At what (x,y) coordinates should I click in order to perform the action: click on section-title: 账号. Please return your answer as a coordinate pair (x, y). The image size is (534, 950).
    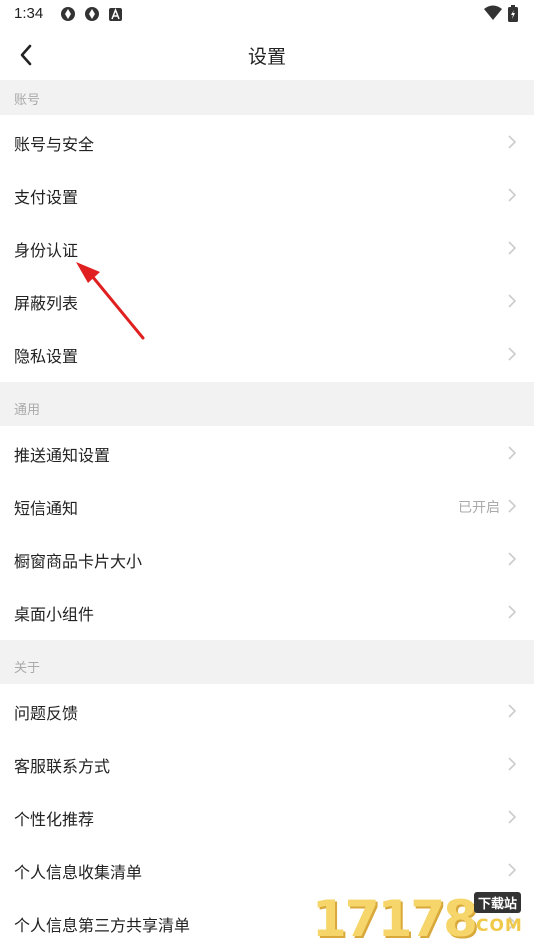
    Looking at the image, I should click on (27, 100).